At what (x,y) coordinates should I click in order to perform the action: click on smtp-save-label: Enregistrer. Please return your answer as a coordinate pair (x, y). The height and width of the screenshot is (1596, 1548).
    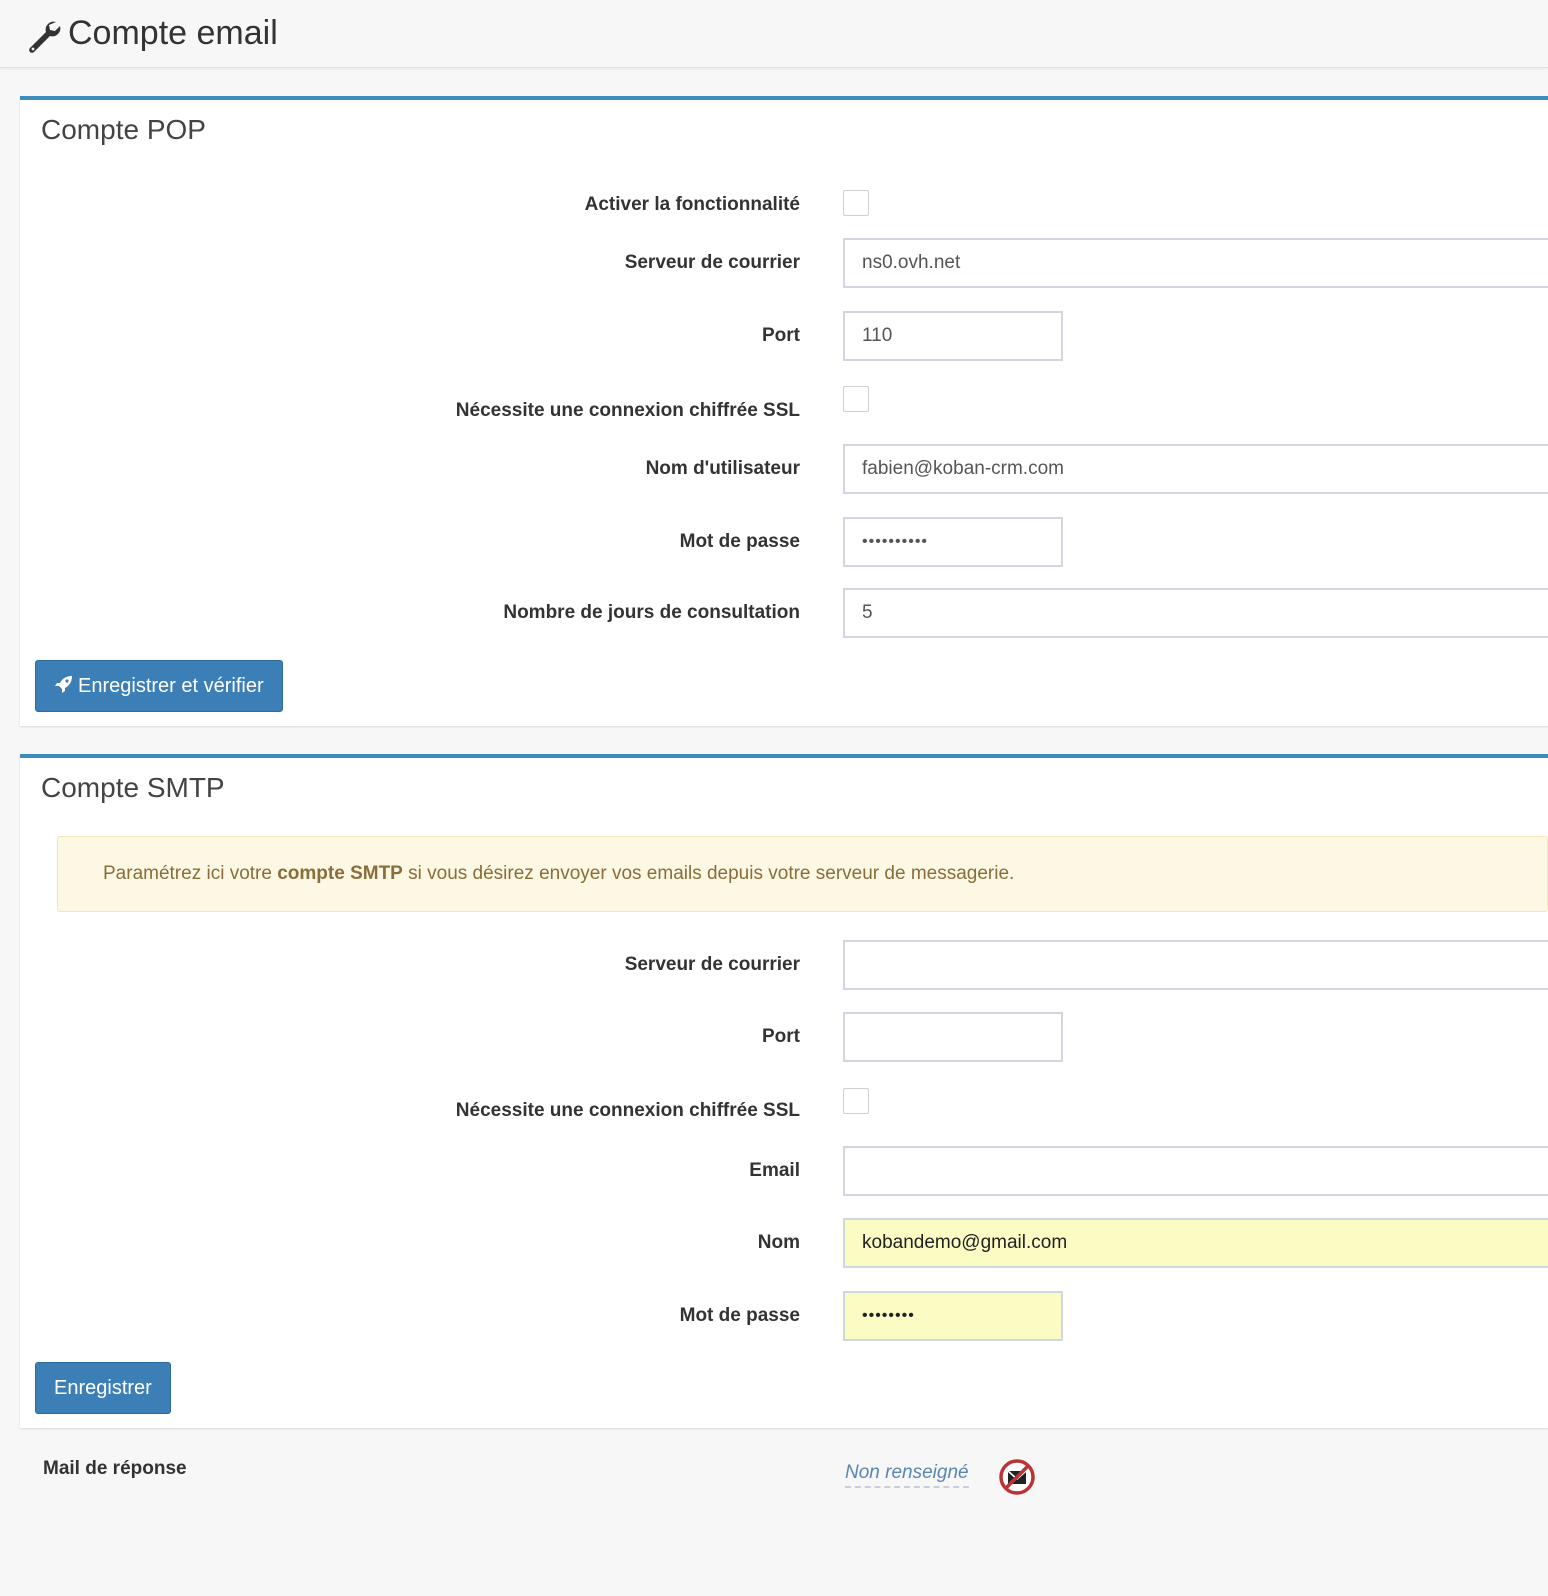
    Looking at the image, I should click on (103, 1388).